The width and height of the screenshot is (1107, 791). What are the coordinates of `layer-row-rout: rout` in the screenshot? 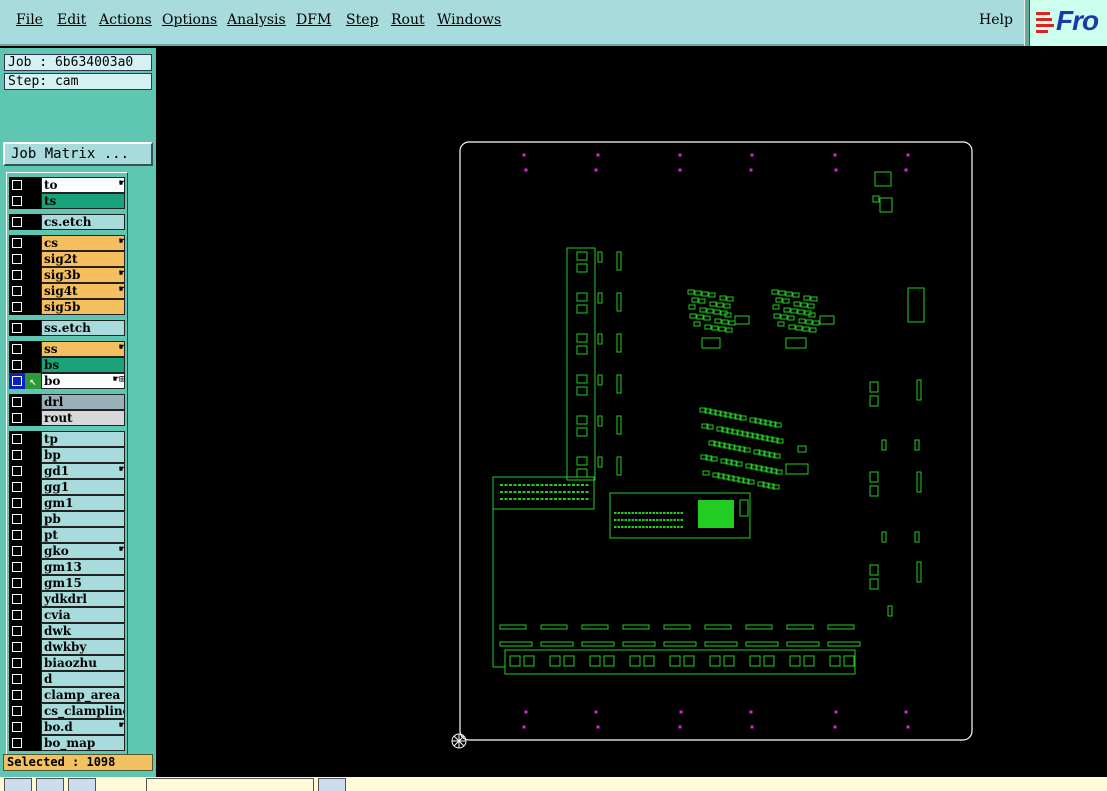 It's located at (68, 418).